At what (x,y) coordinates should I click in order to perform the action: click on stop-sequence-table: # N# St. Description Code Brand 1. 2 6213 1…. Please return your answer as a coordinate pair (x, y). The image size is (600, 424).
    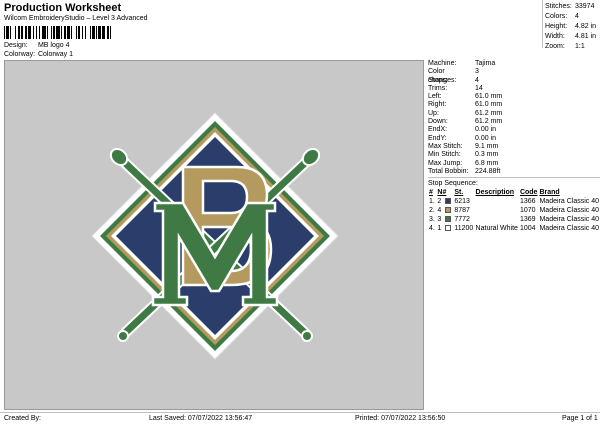
    Looking at the image, I should click on (514, 210).